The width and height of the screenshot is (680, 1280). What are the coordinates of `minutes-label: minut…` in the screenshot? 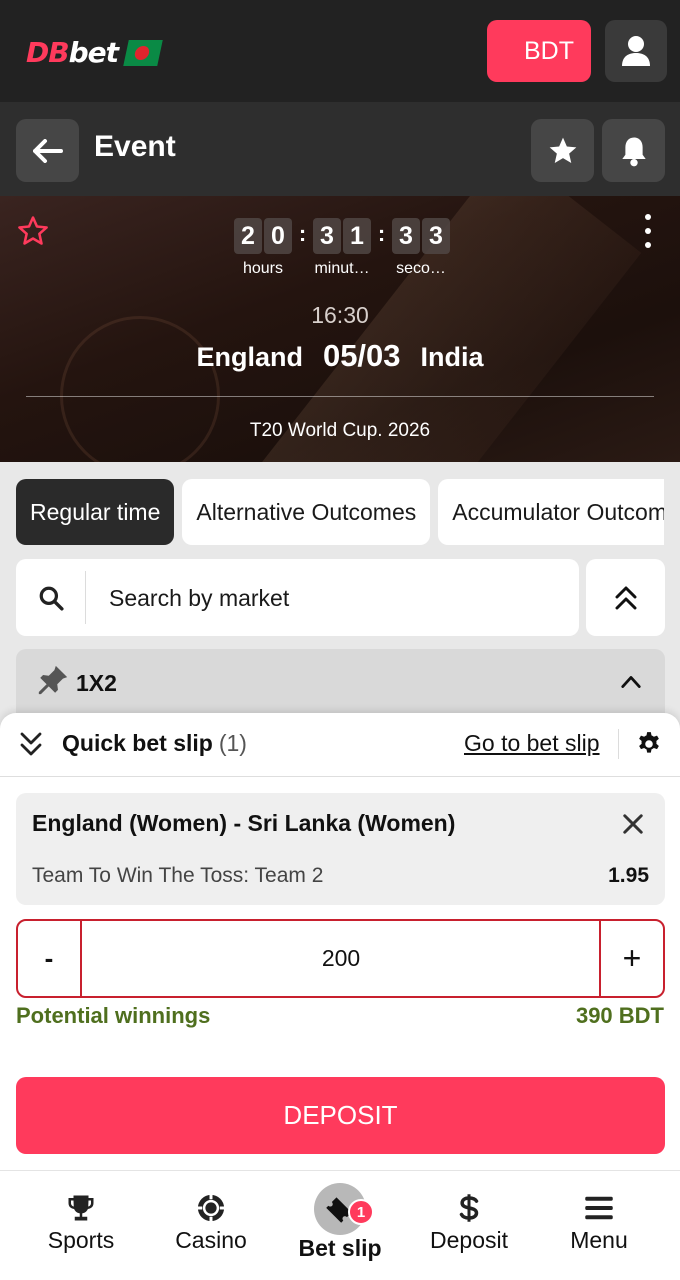 It's located at (342, 268).